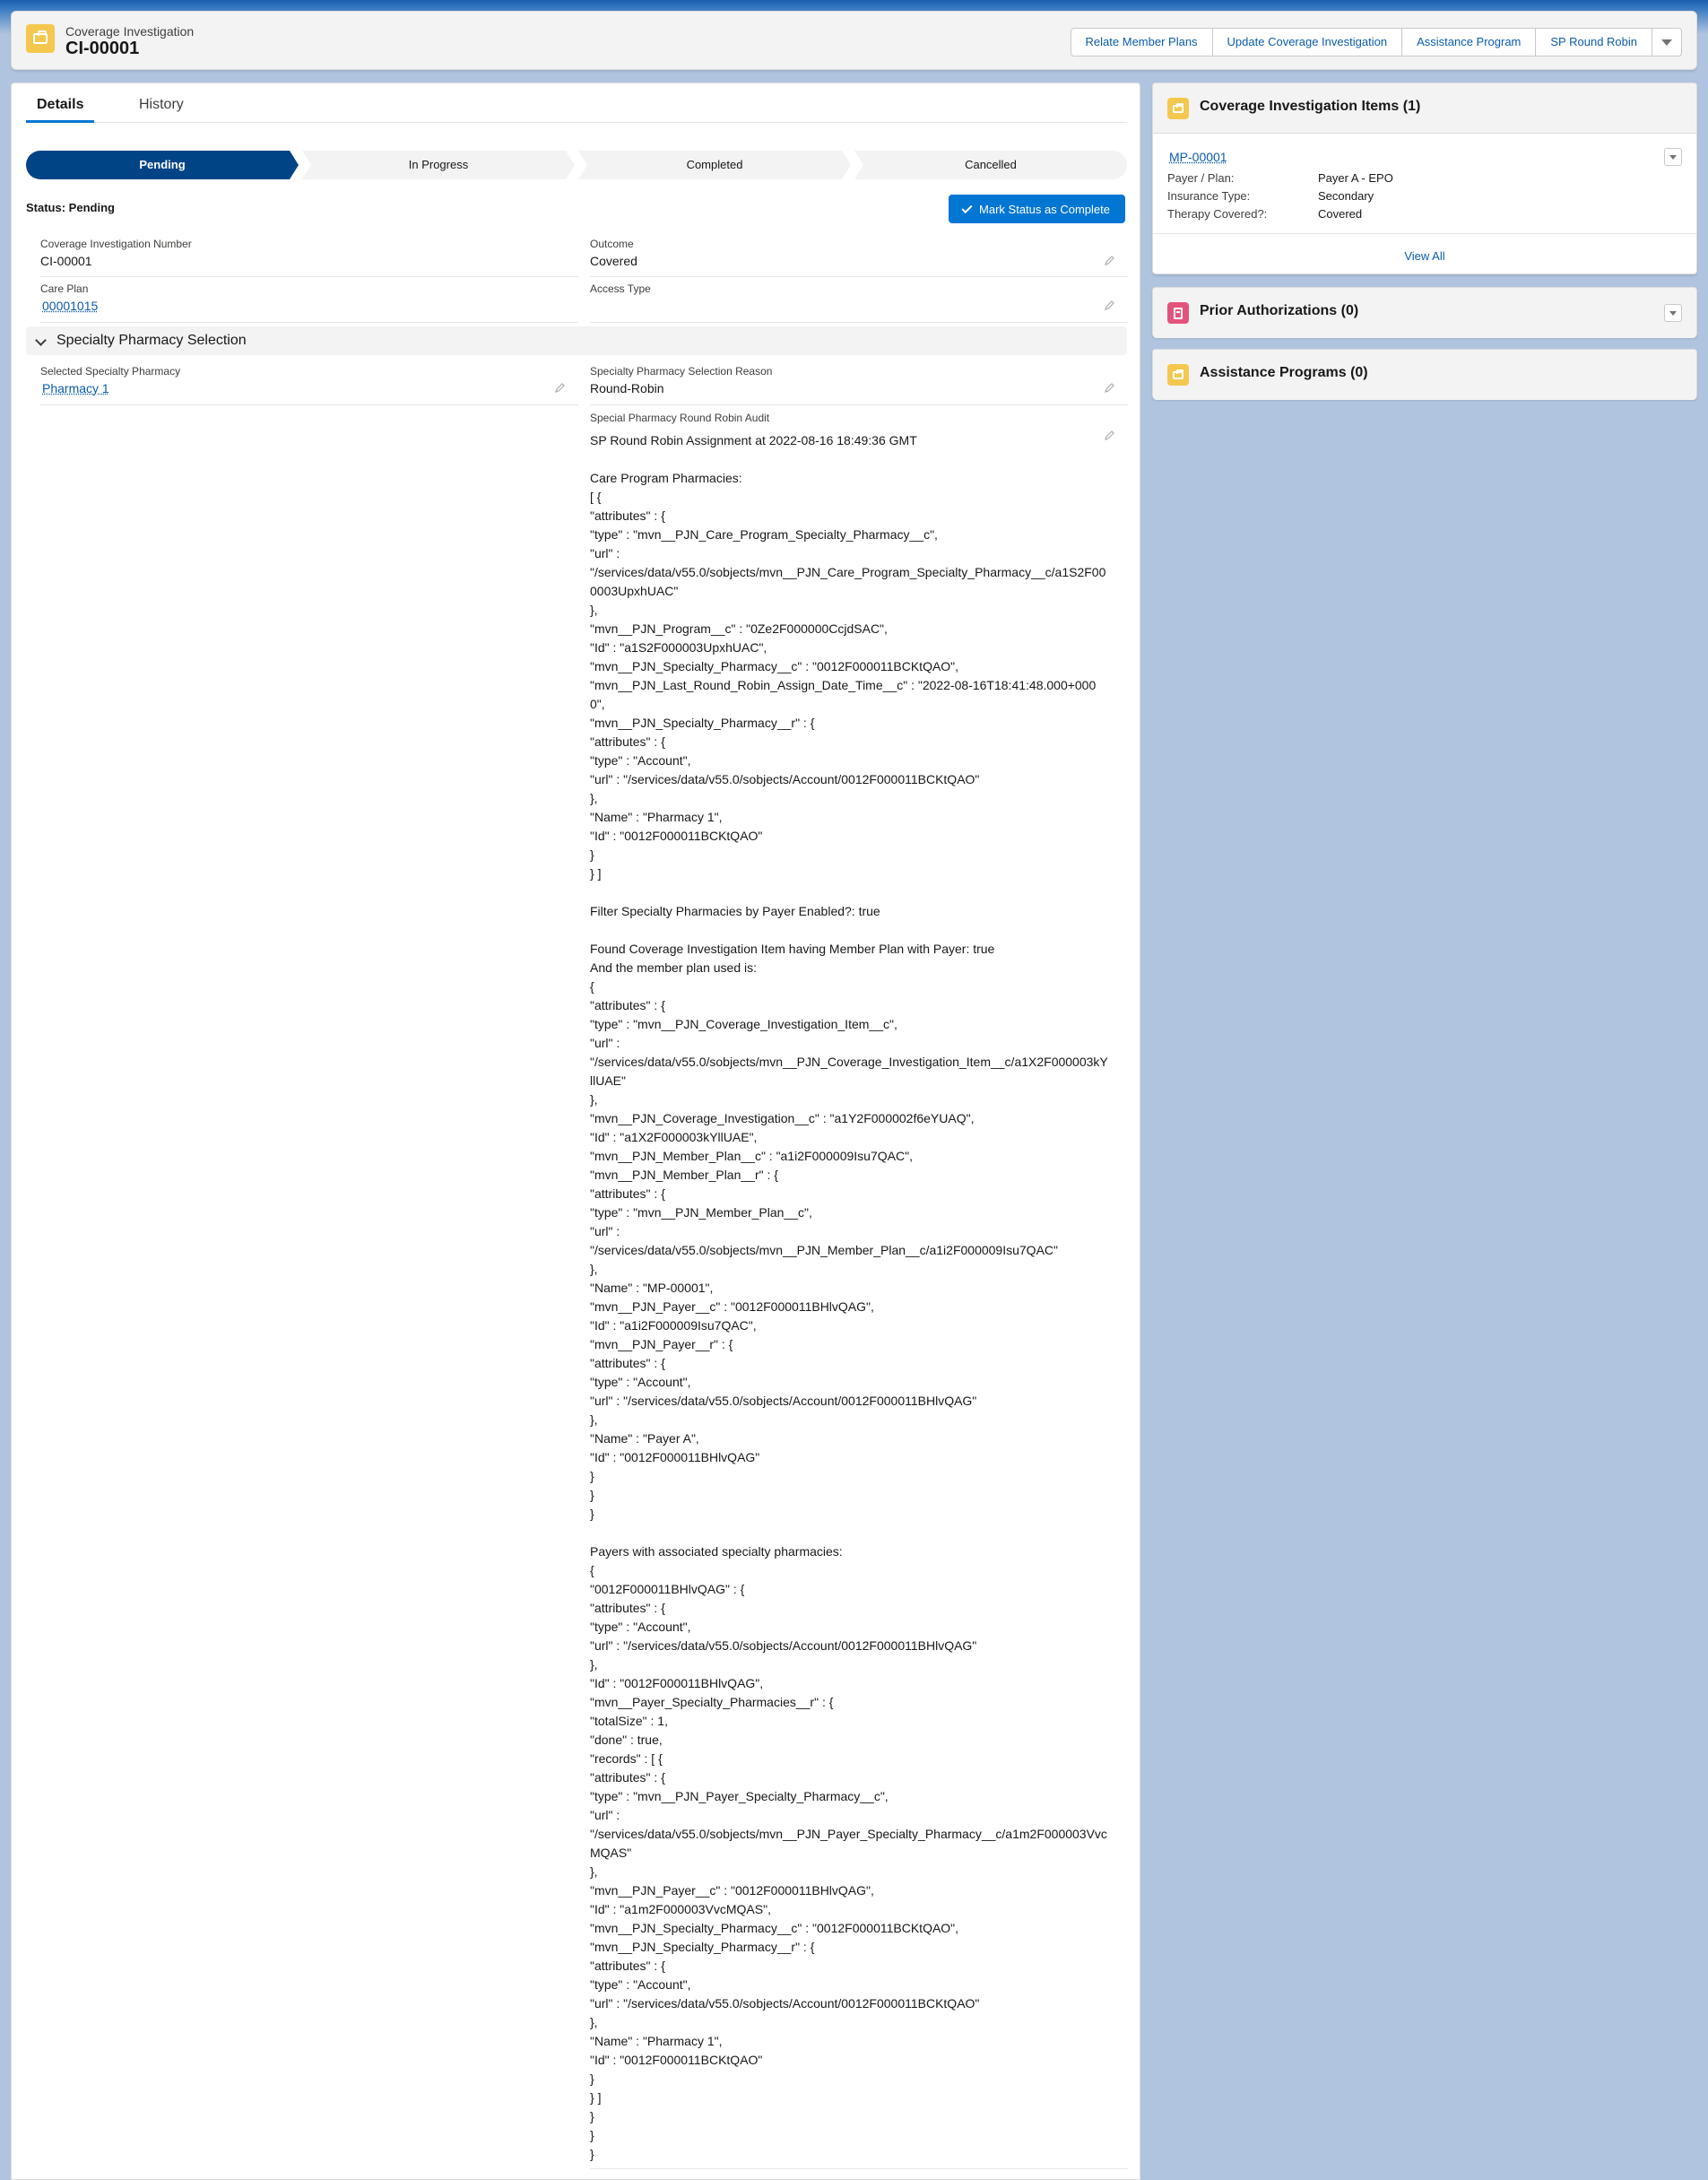 Image resolution: width=1708 pixels, height=2180 pixels. What do you see at coordinates (576, 340) in the screenshot?
I see `specialty-pharmacy-section-header: Specialty Pharmacy Selection` at bounding box center [576, 340].